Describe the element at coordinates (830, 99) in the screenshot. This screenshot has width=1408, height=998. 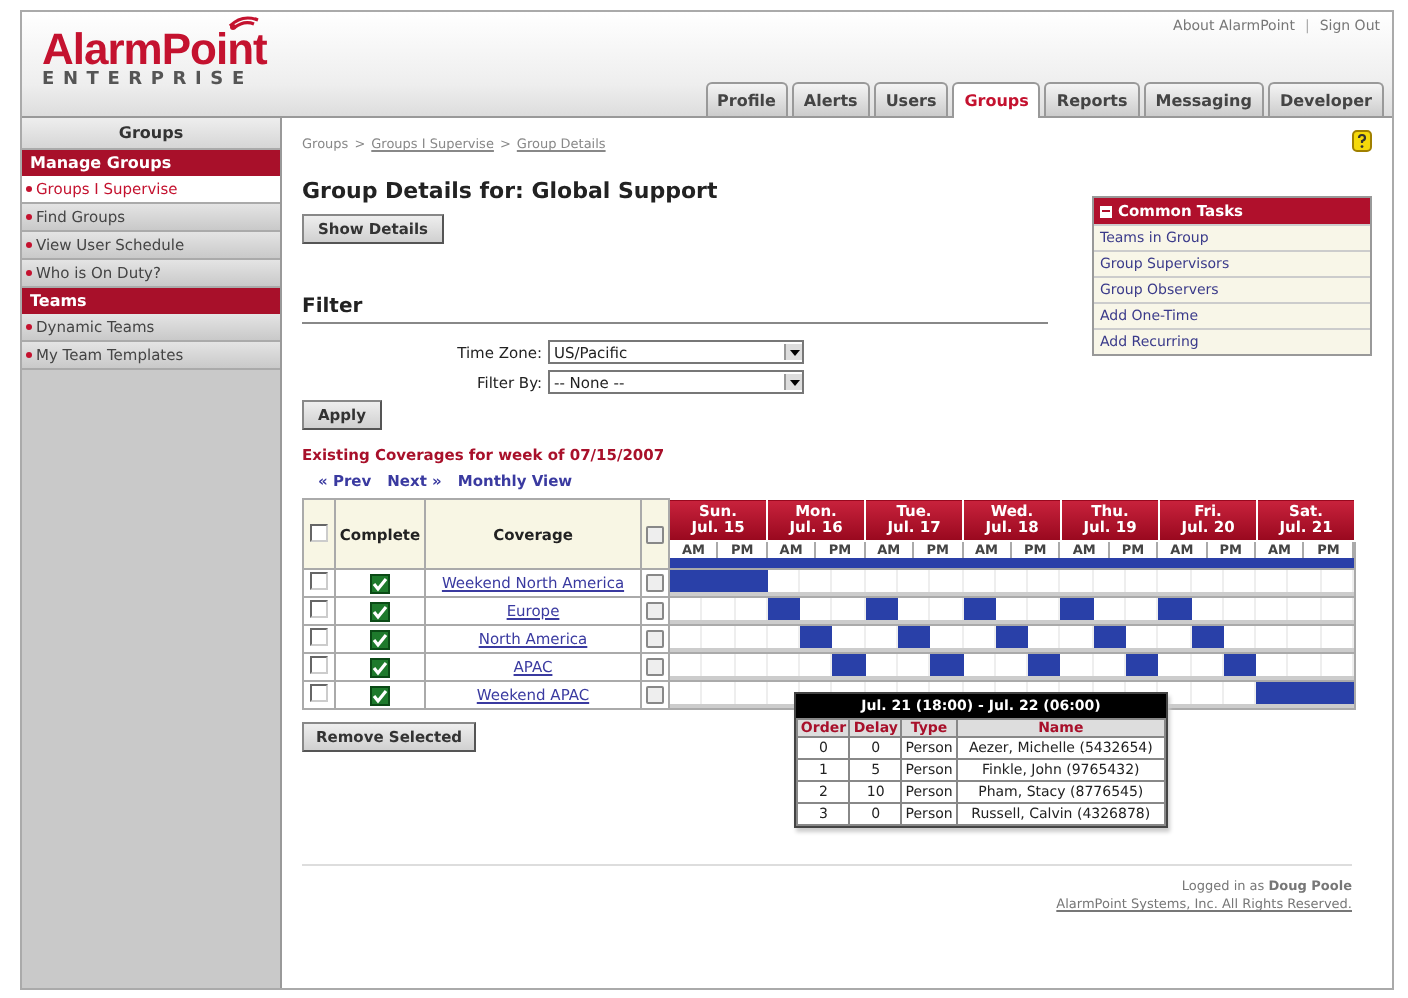
I see `nav-tab: Alerts` at that location.